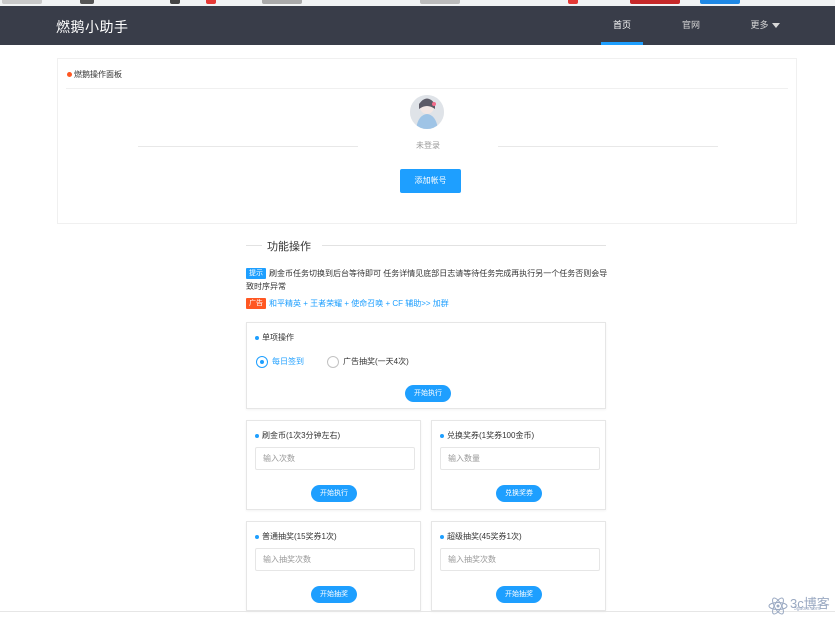  I want to click on start-execute-button: 开始执行, so click(428, 393).